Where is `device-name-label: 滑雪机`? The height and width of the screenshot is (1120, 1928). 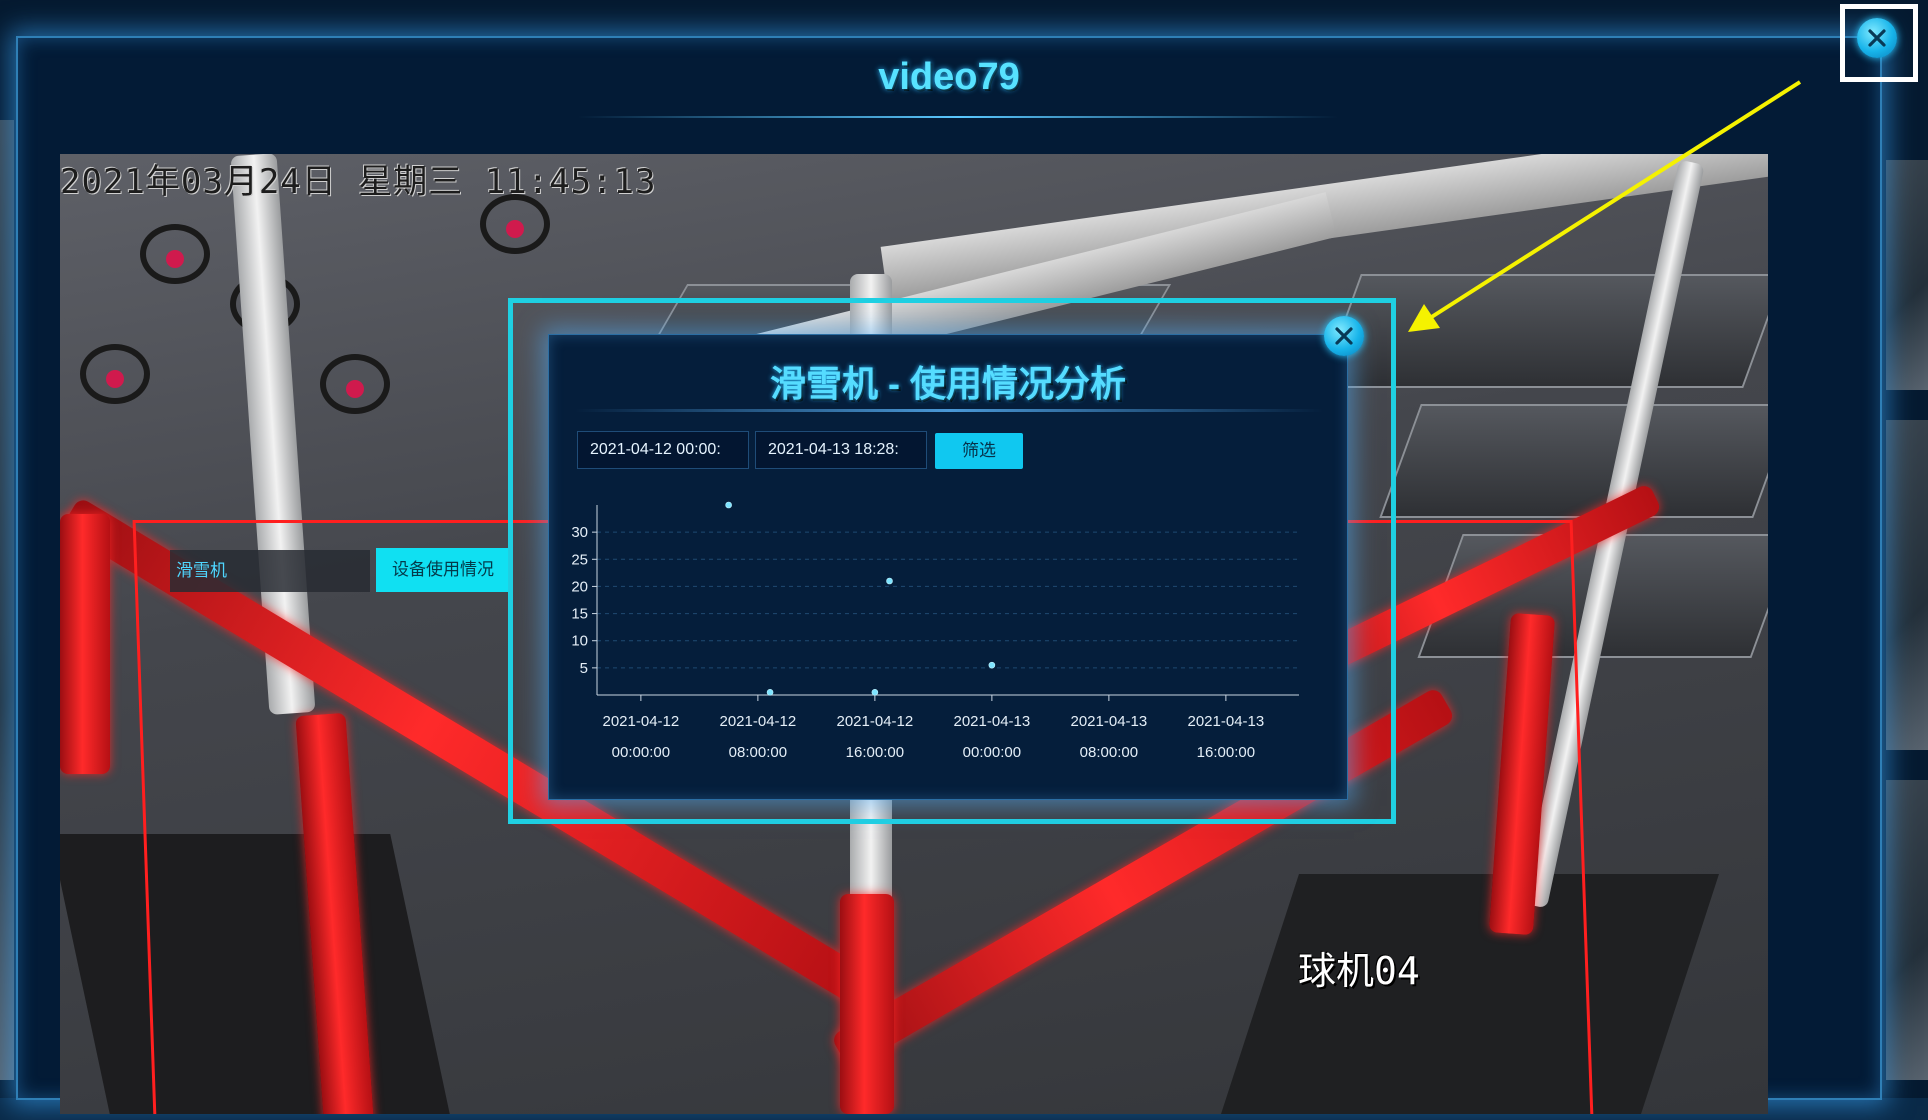 device-name-label: 滑雪机 is located at coordinates (270, 571).